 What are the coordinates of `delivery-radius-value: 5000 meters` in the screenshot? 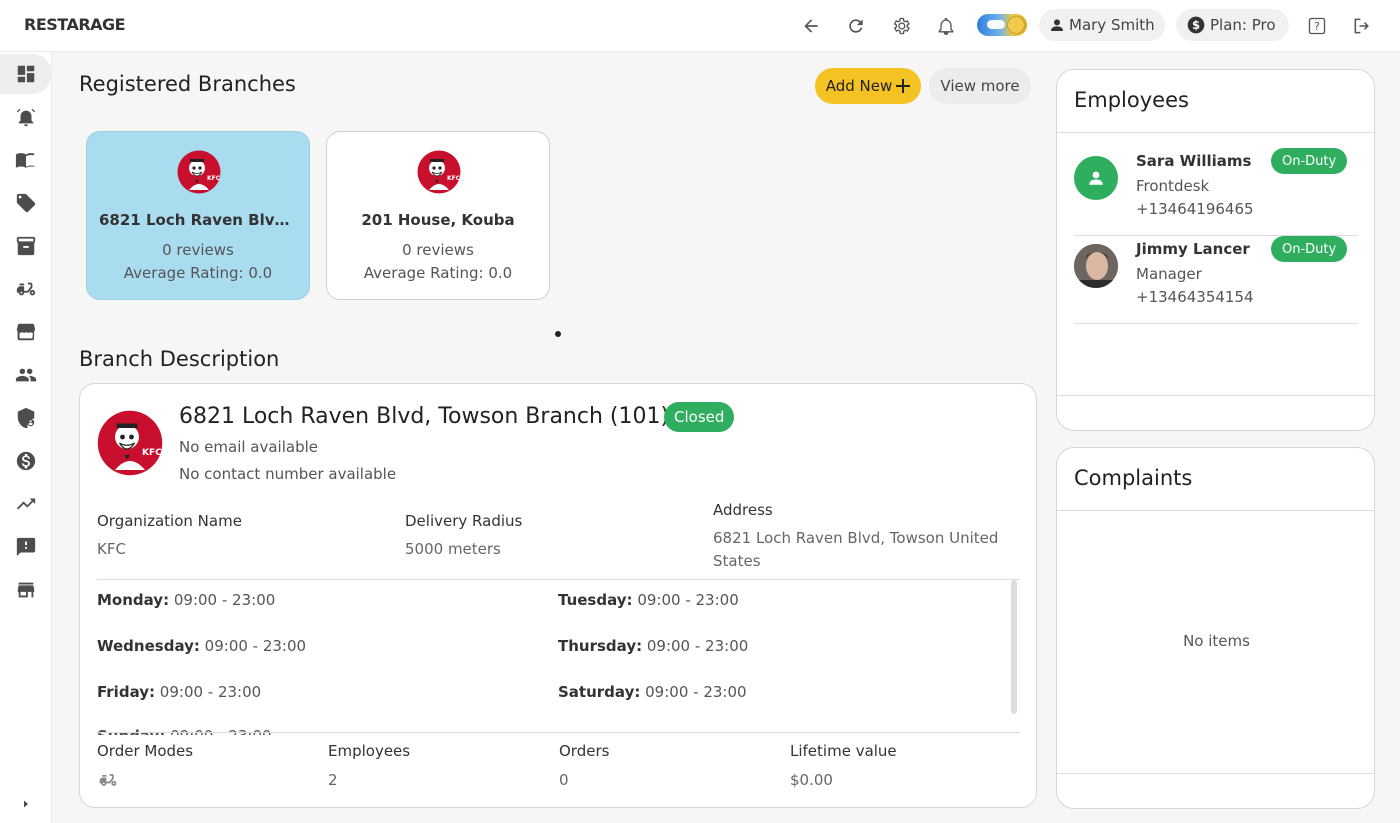 It's located at (453, 549).